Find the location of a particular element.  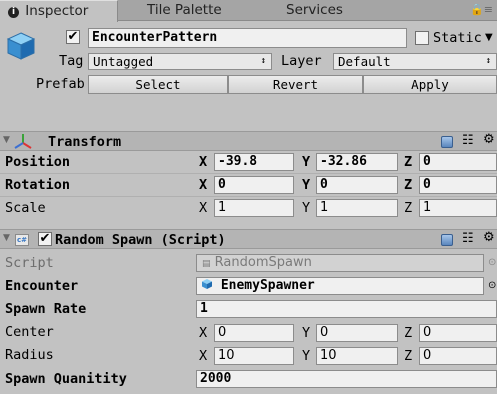

center-x-input: 0 is located at coordinates (254, 333).